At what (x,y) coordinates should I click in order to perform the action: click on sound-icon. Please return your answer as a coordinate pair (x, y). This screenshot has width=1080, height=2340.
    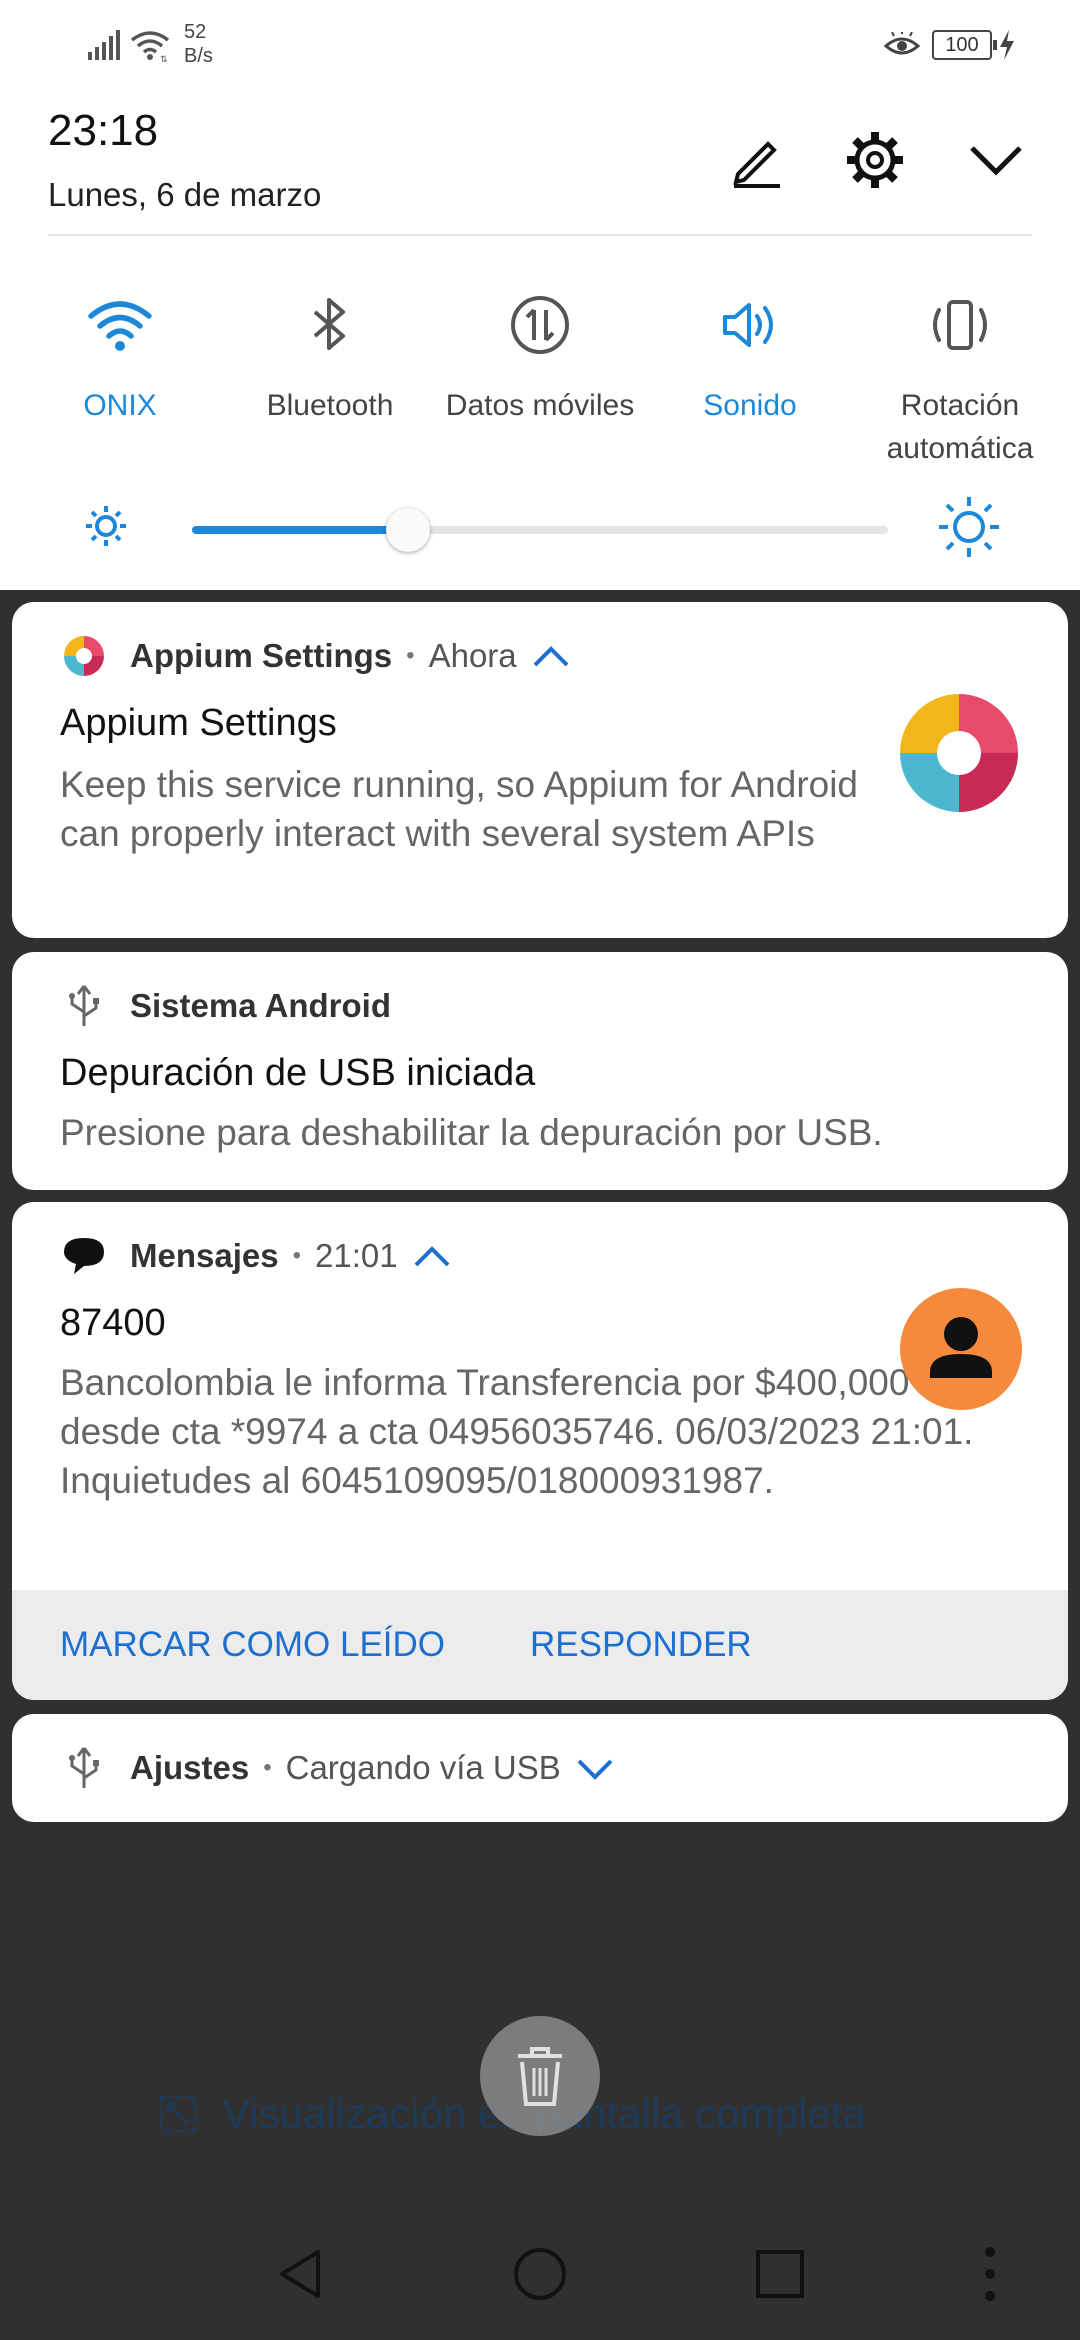
    Looking at the image, I should click on (748, 325).